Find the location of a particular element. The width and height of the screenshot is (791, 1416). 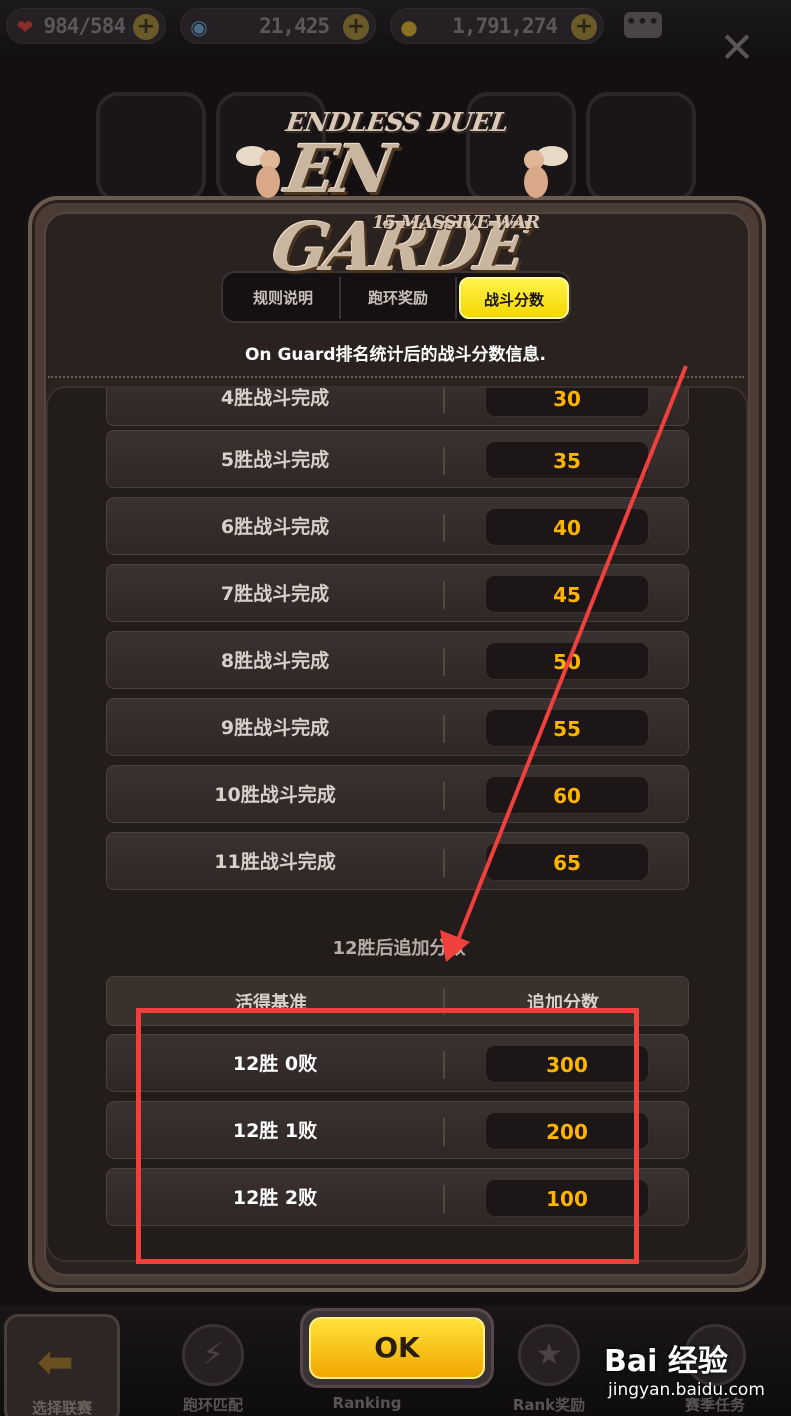

watermark-url: jingyan.baidu.com is located at coordinates (686, 1390).